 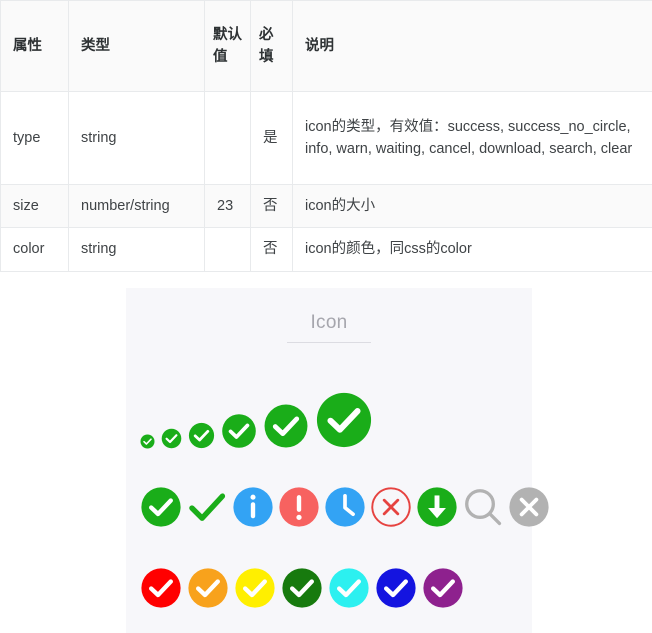 What do you see at coordinates (253, 507) in the screenshot?
I see `info-icon` at bounding box center [253, 507].